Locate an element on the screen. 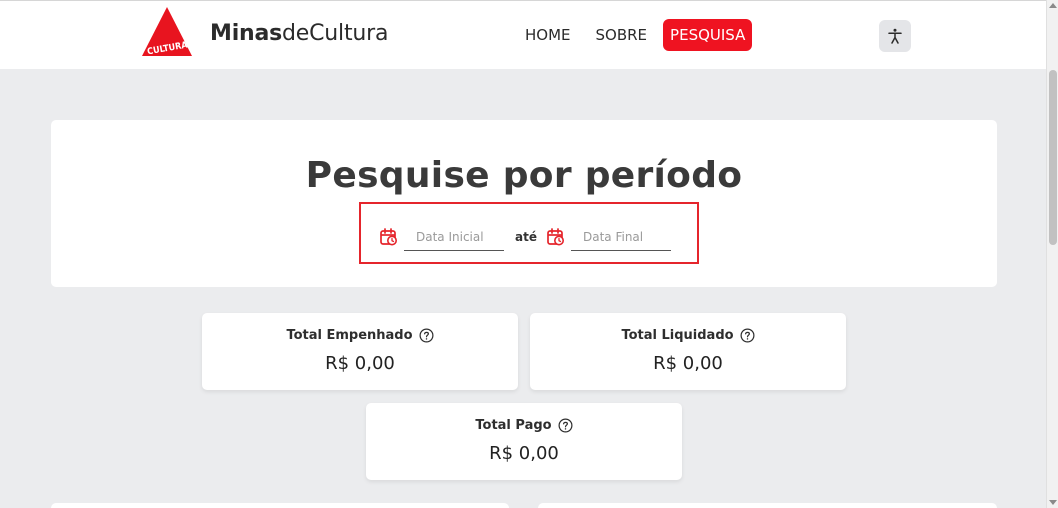 The image size is (1058, 508). page-title: Pesquise por período is located at coordinates (524, 175).